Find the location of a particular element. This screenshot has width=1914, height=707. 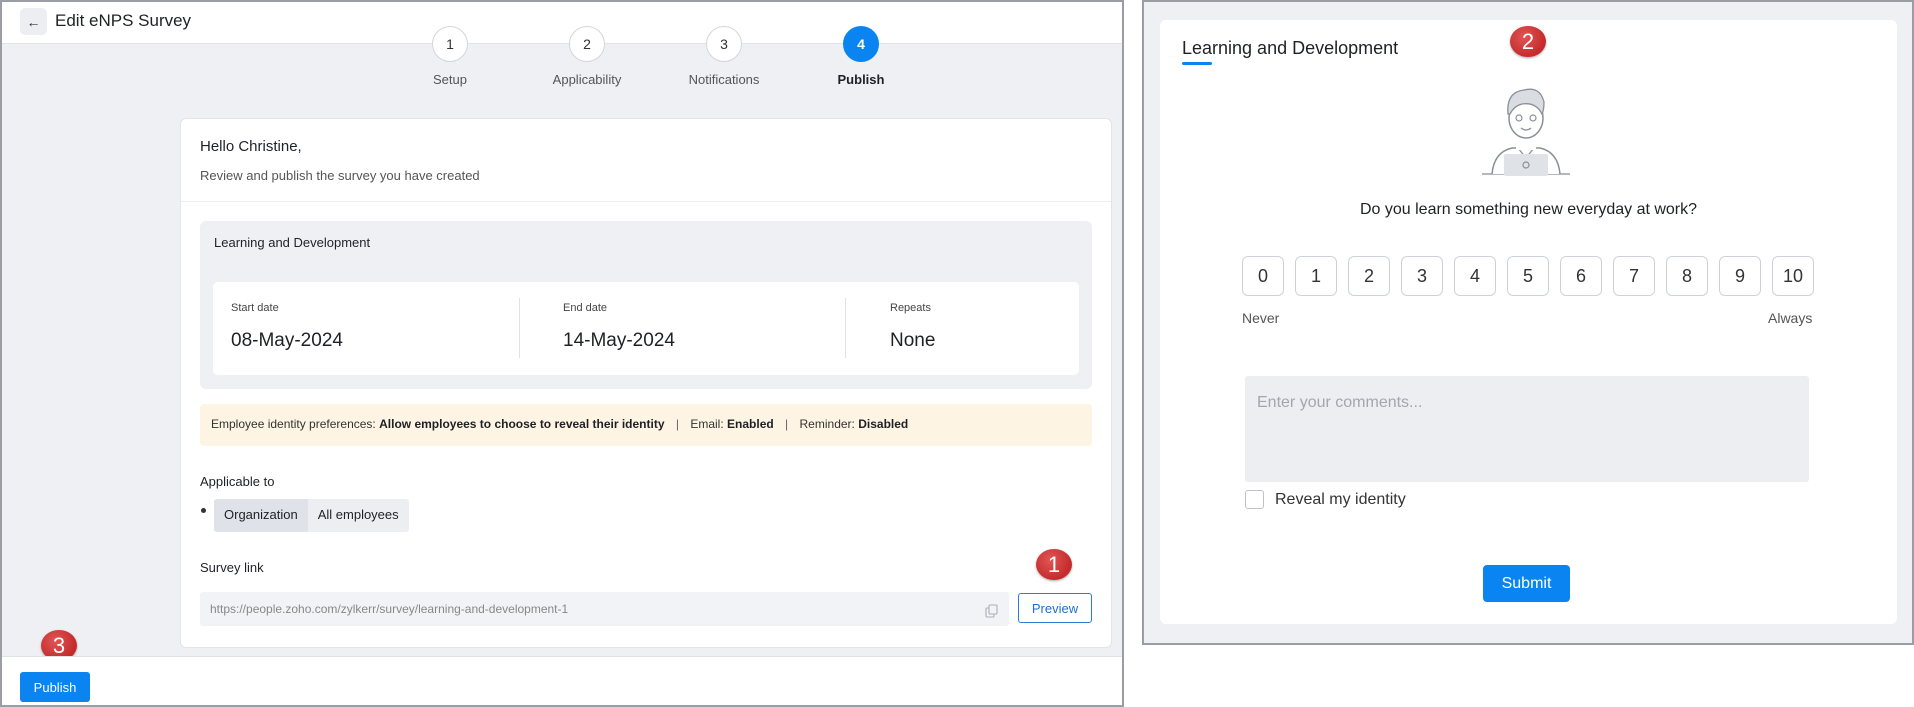

callout-marker-1: 1 is located at coordinates (1054, 564).